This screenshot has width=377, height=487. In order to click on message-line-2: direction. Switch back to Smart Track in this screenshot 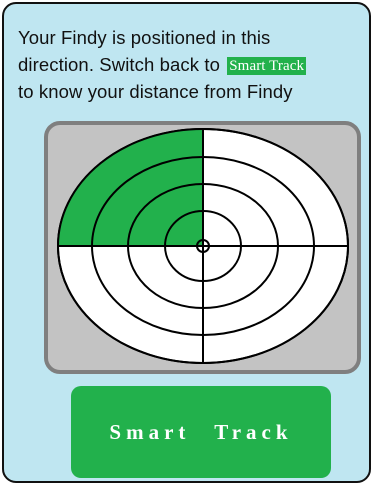, I will do `click(193, 64)`.